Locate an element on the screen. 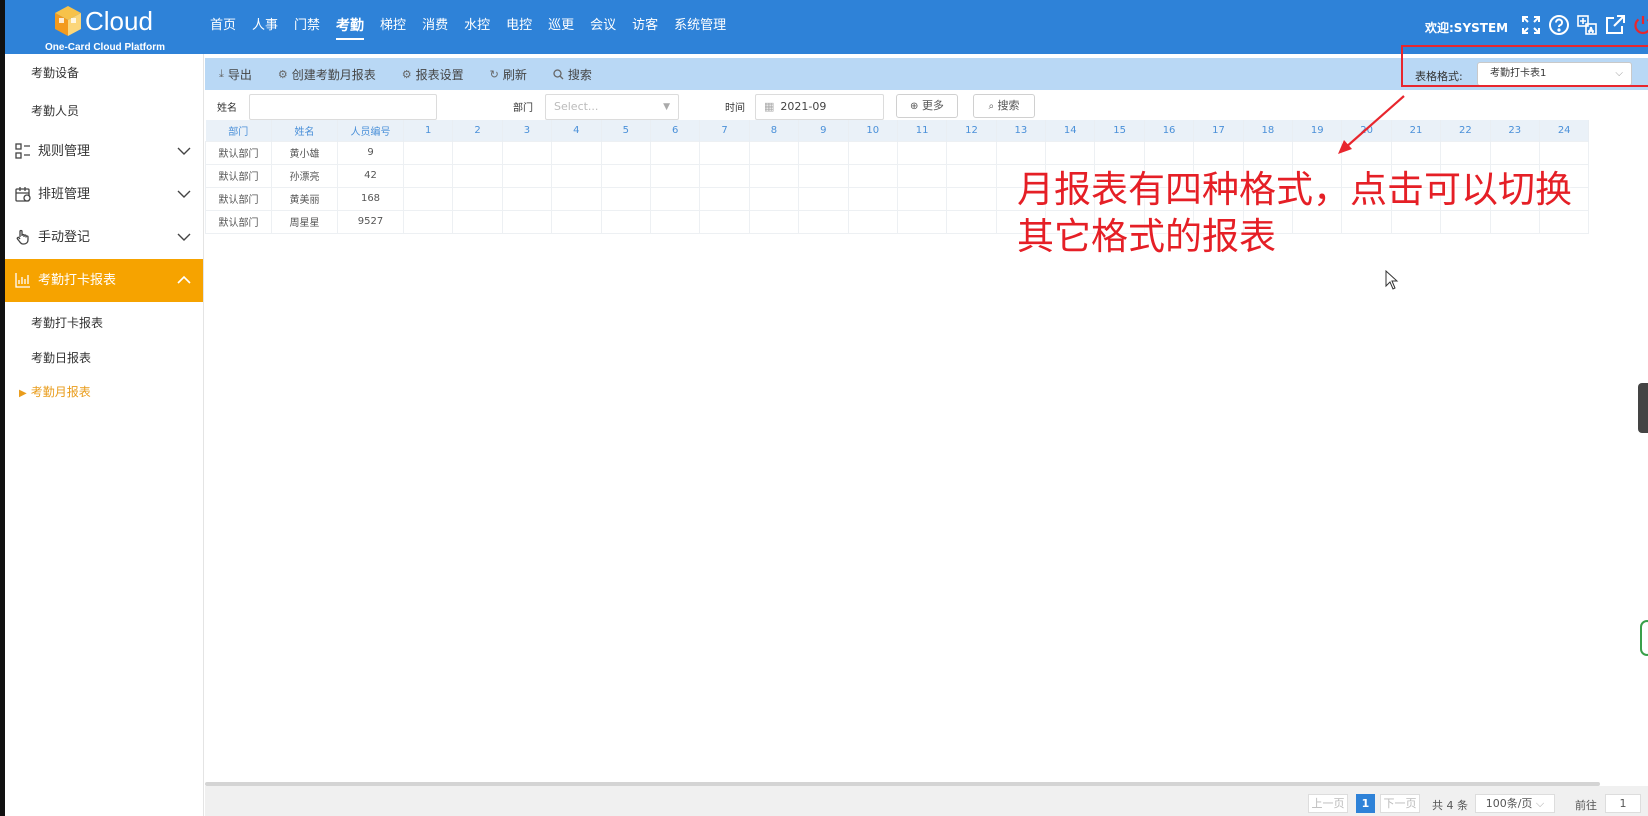 The image size is (1648, 816). column-header: 1 is located at coordinates (428, 130).